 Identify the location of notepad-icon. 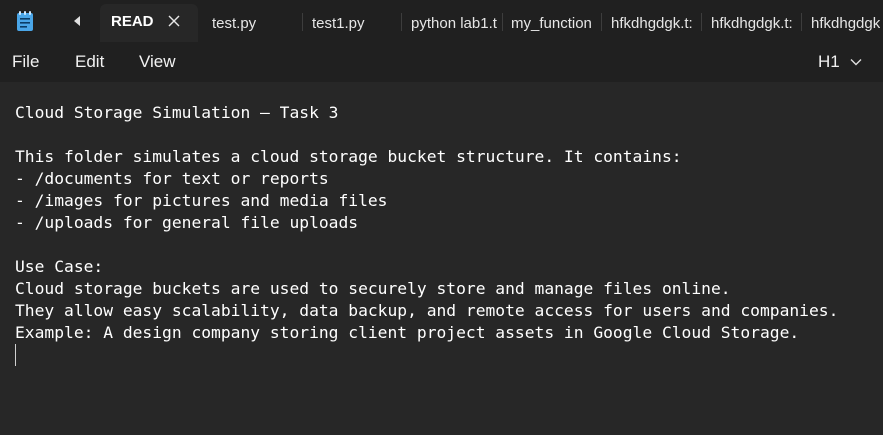
(25, 21).